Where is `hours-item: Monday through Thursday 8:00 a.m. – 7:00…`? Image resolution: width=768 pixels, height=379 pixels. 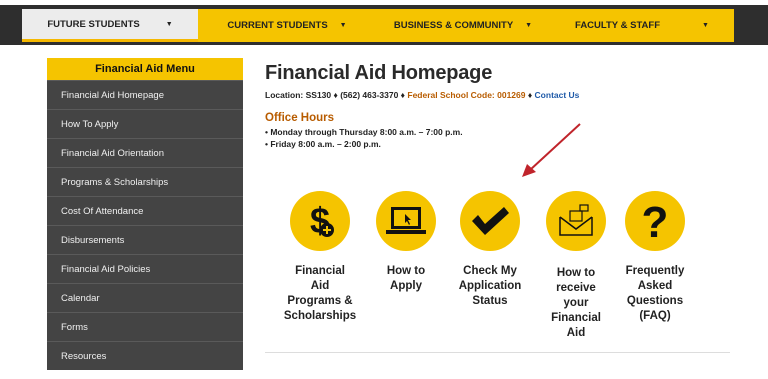 hours-item: Monday through Thursday 8:00 a.m. – 7:00… is located at coordinates (500, 132).